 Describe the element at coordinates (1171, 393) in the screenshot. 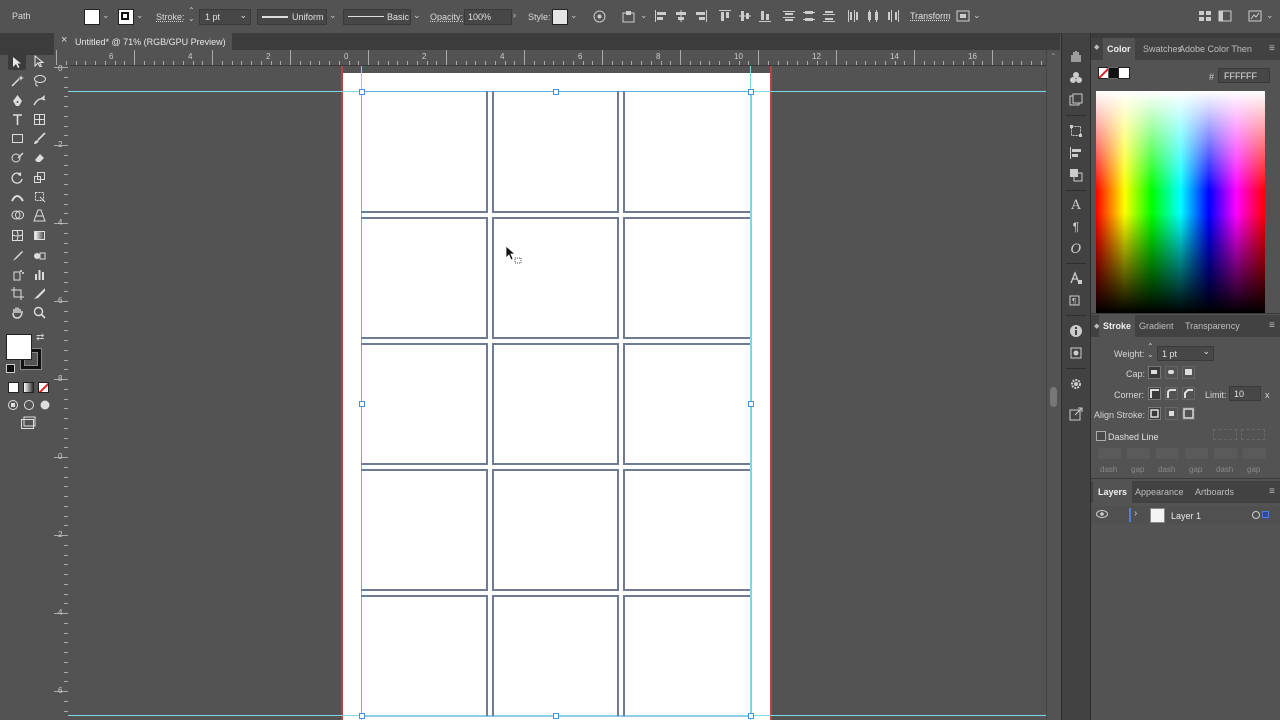

I see `round-join-button` at that location.